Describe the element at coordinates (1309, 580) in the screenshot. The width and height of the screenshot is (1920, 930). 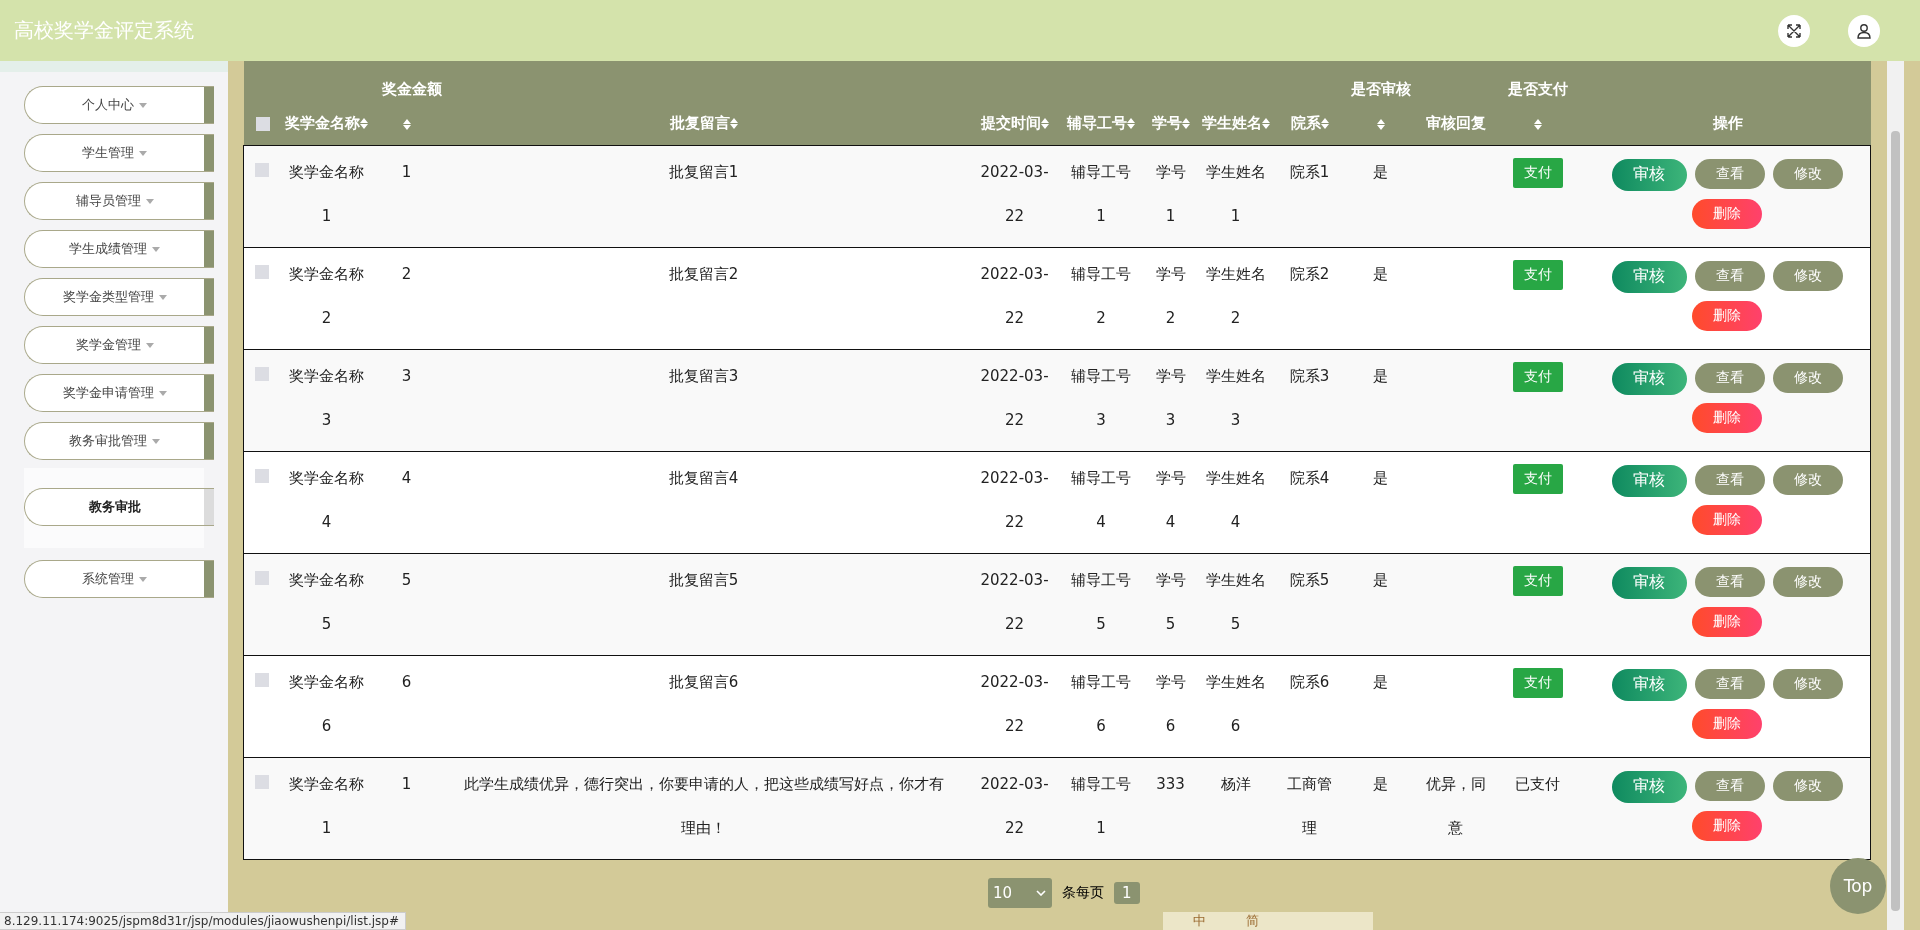
I see `table-cell-text: 院系5` at that location.